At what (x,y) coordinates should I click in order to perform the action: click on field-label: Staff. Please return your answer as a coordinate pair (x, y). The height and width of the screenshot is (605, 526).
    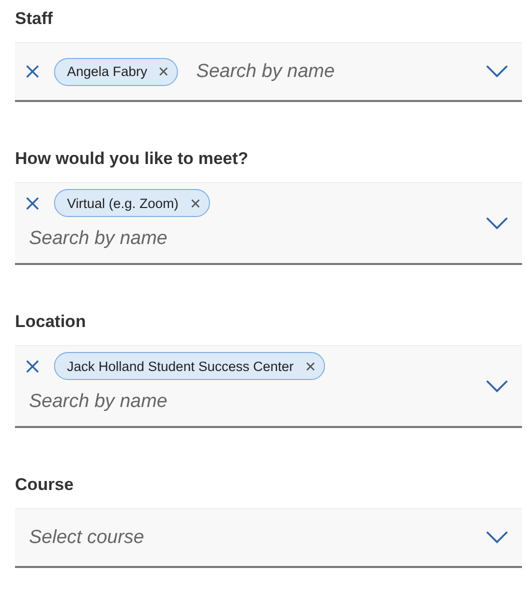
    Looking at the image, I should click on (34, 19).